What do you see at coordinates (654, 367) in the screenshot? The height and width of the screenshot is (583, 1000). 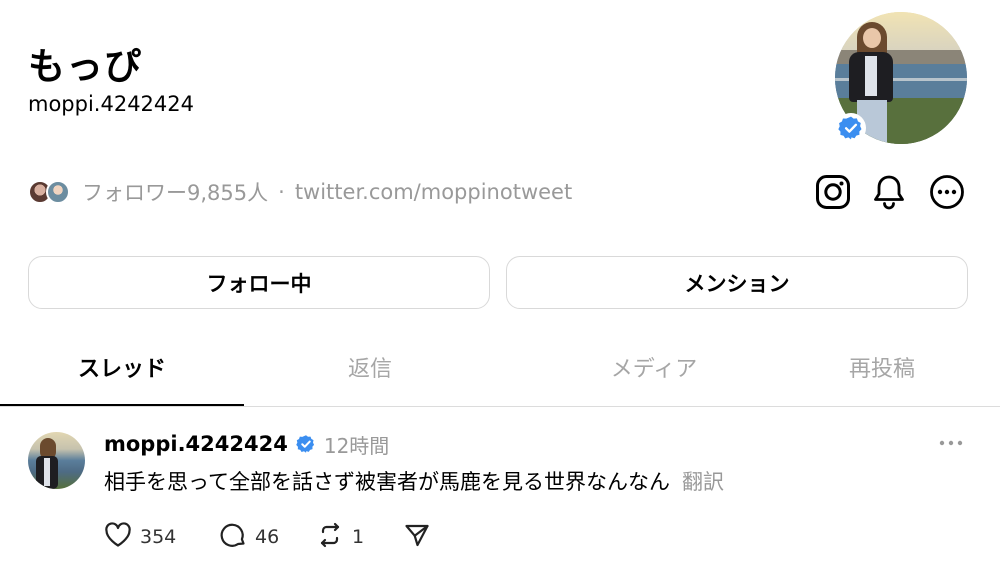 I see `tab-media: メディア` at bounding box center [654, 367].